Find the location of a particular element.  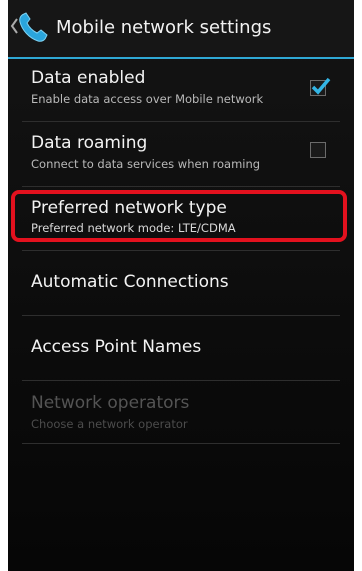

access-point-names-setting: Access Point Names is located at coordinates (181, 347).